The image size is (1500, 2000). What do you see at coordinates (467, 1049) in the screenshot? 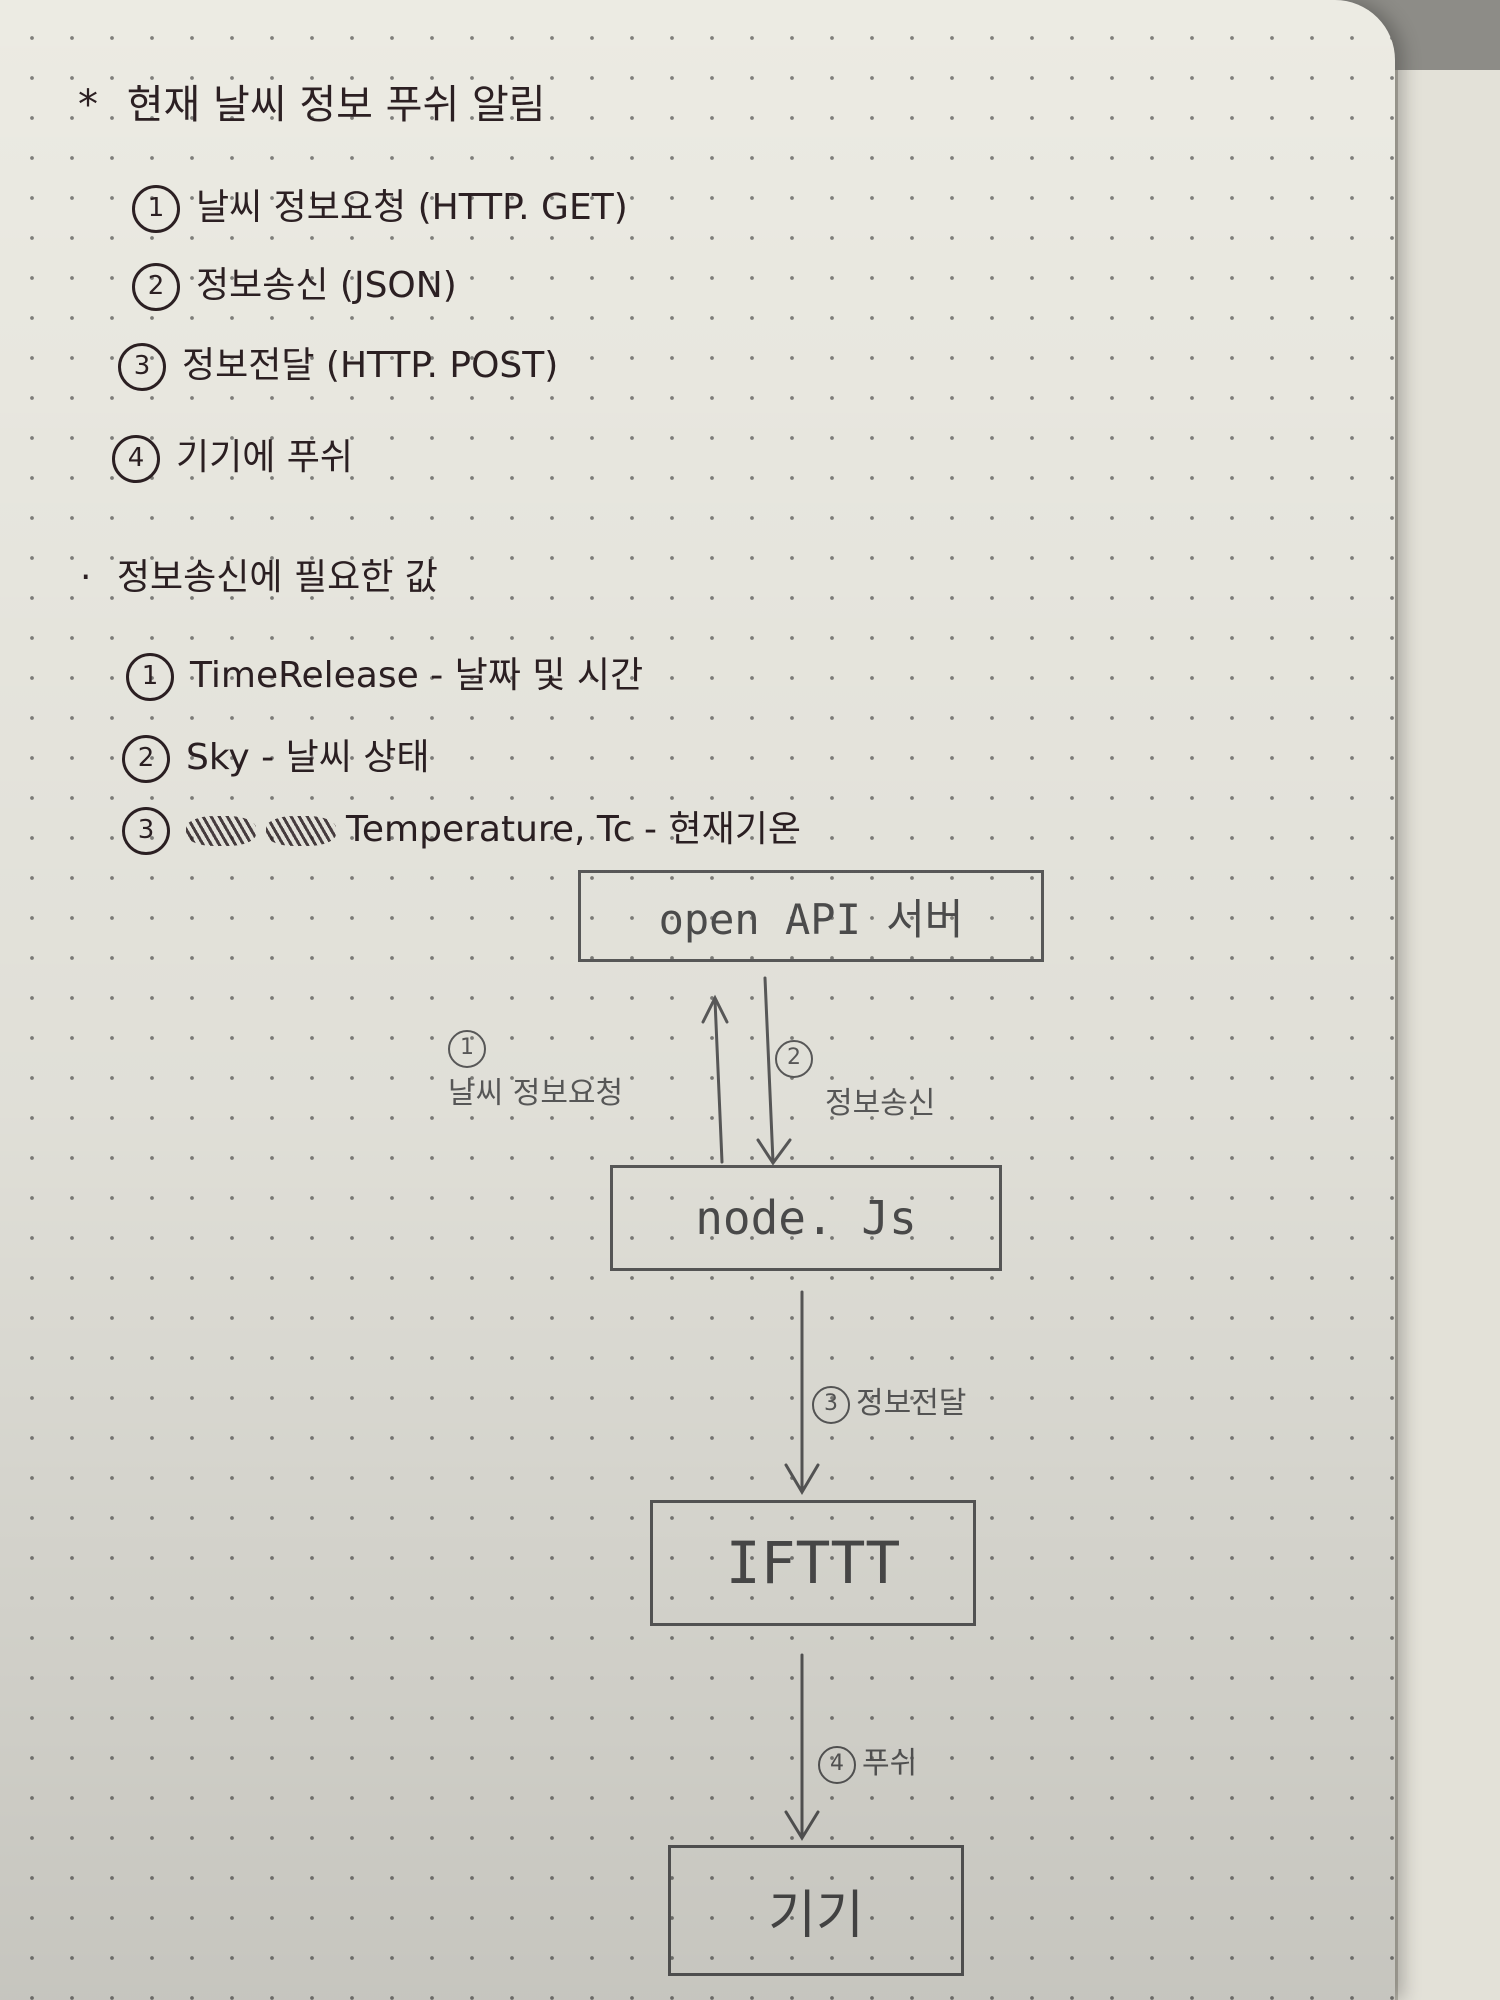
I see `edge-number: 1` at bounding box center [467, 1049].